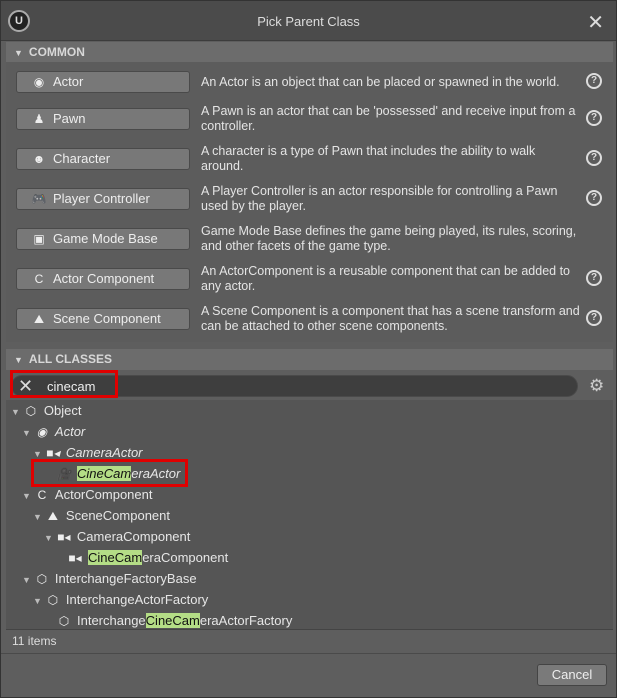  I want to click on section-title: ALL CLASSES, so click(70, 359).